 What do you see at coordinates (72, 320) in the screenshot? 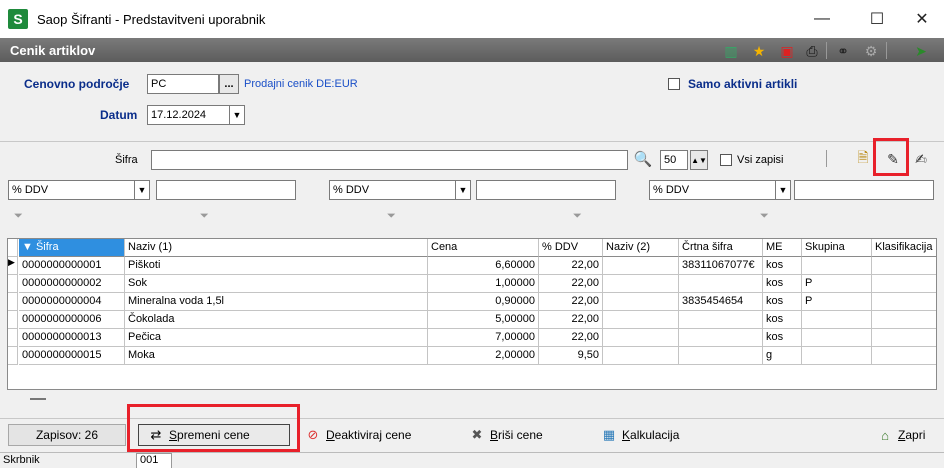
I see `cell-sifra: 0000000000006` at bounding box center [72, 320].